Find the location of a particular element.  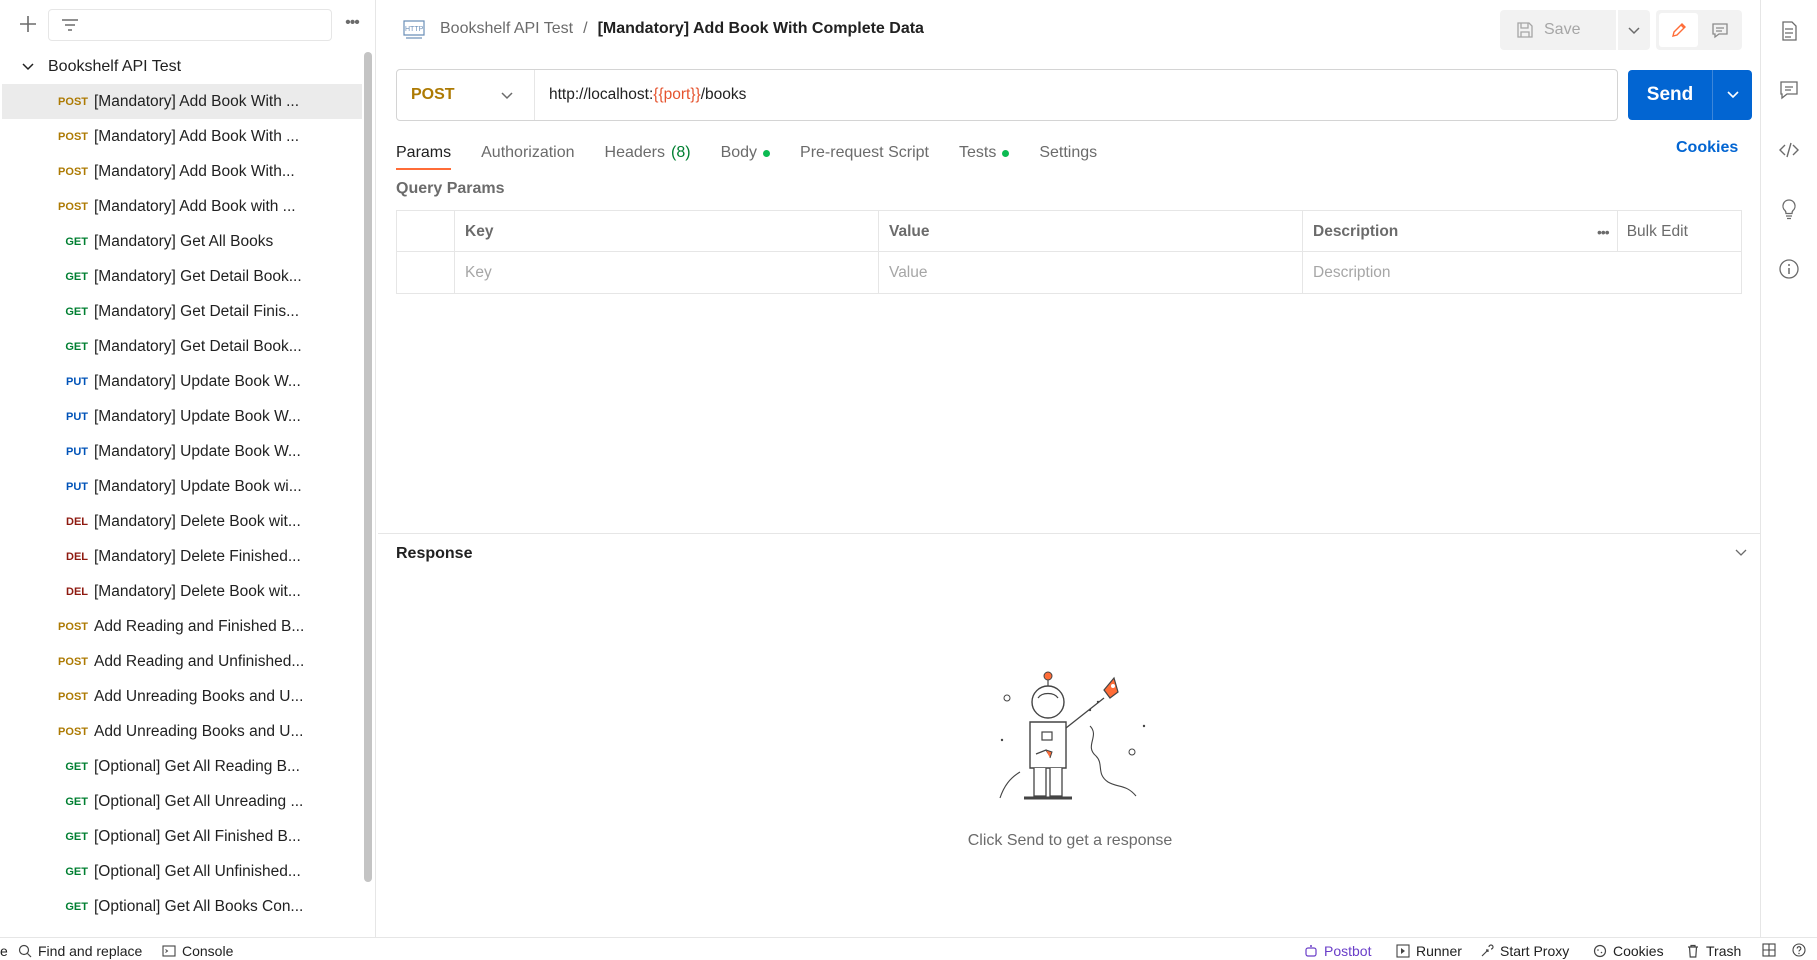

description-input: Description is located at coordinates (1522, 272).